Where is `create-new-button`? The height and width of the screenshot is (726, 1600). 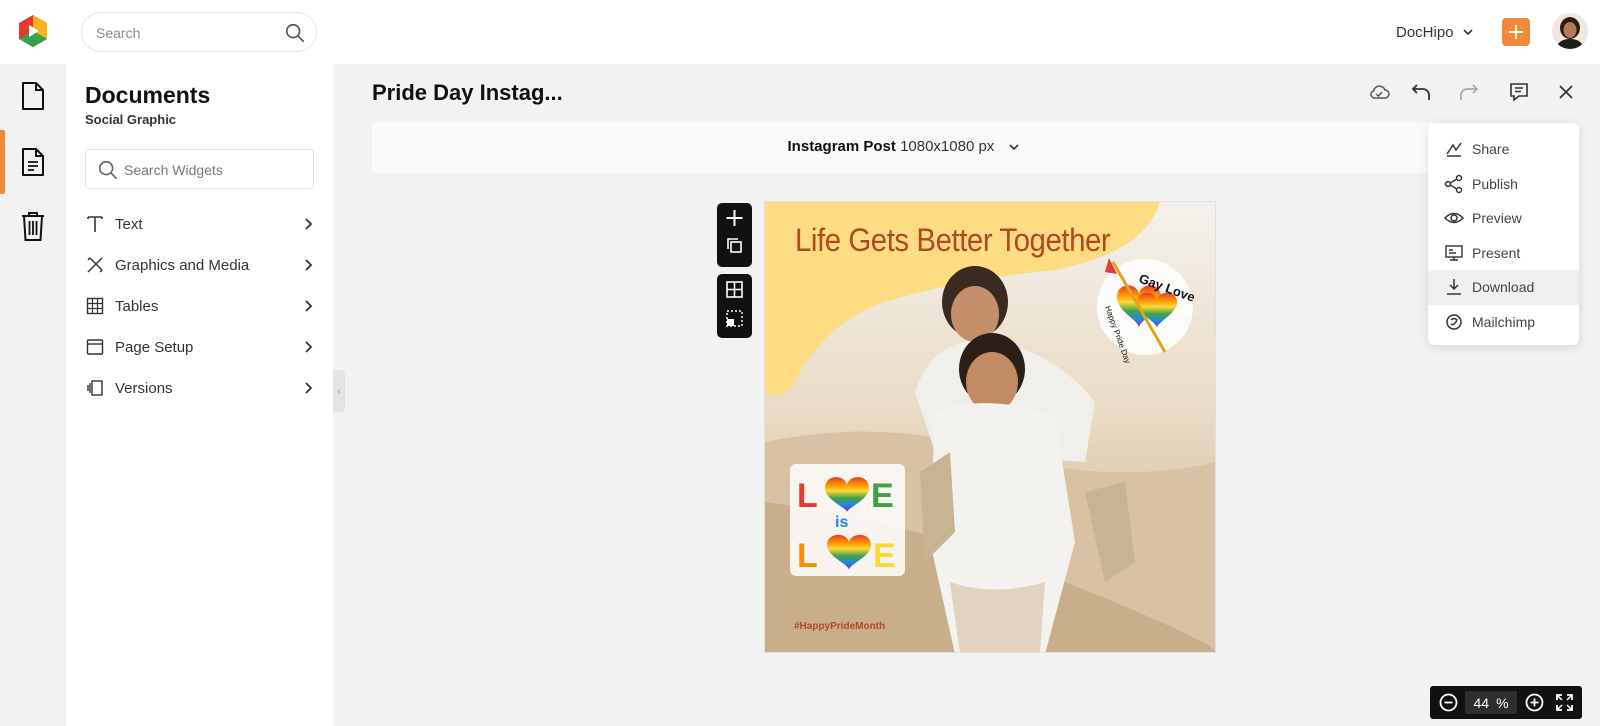 create-new-button is located at coordinates (1516, 32).